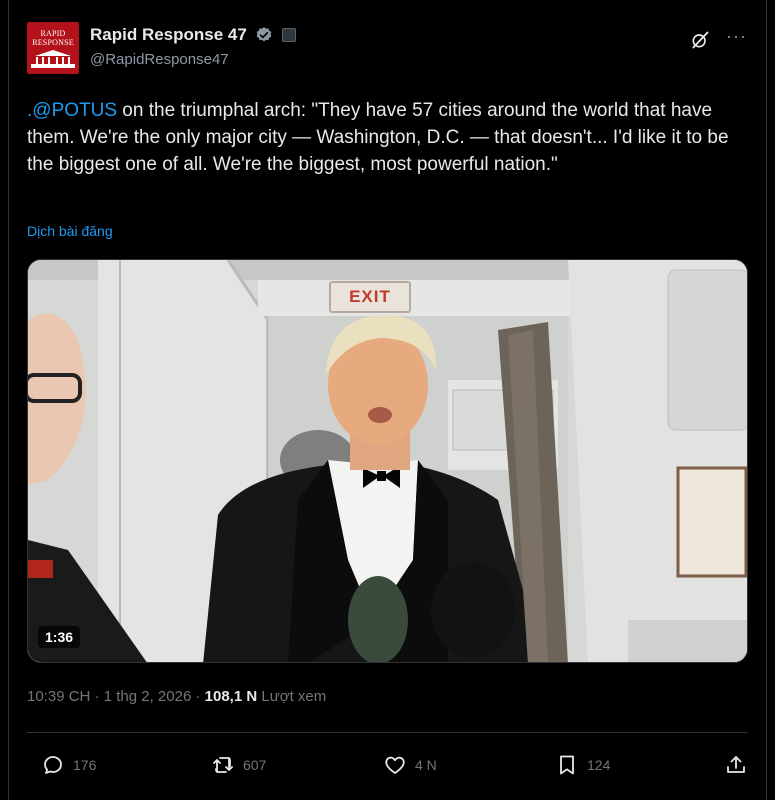 The width and height of the screenshot is (775, 800). Describe the element at coordinates (193, 59) in the screenshot. I see `account-handle: @RapidResponse47` at that location.